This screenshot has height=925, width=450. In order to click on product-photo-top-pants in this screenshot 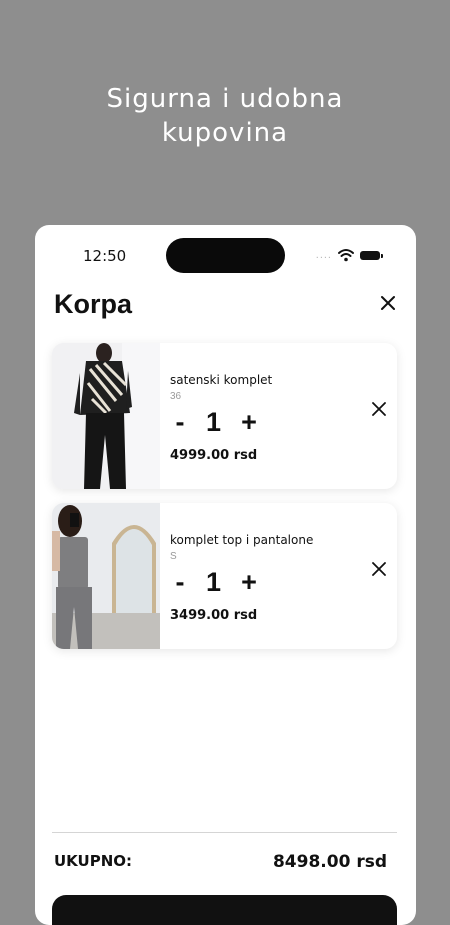, I will do `click(106, 576)`.